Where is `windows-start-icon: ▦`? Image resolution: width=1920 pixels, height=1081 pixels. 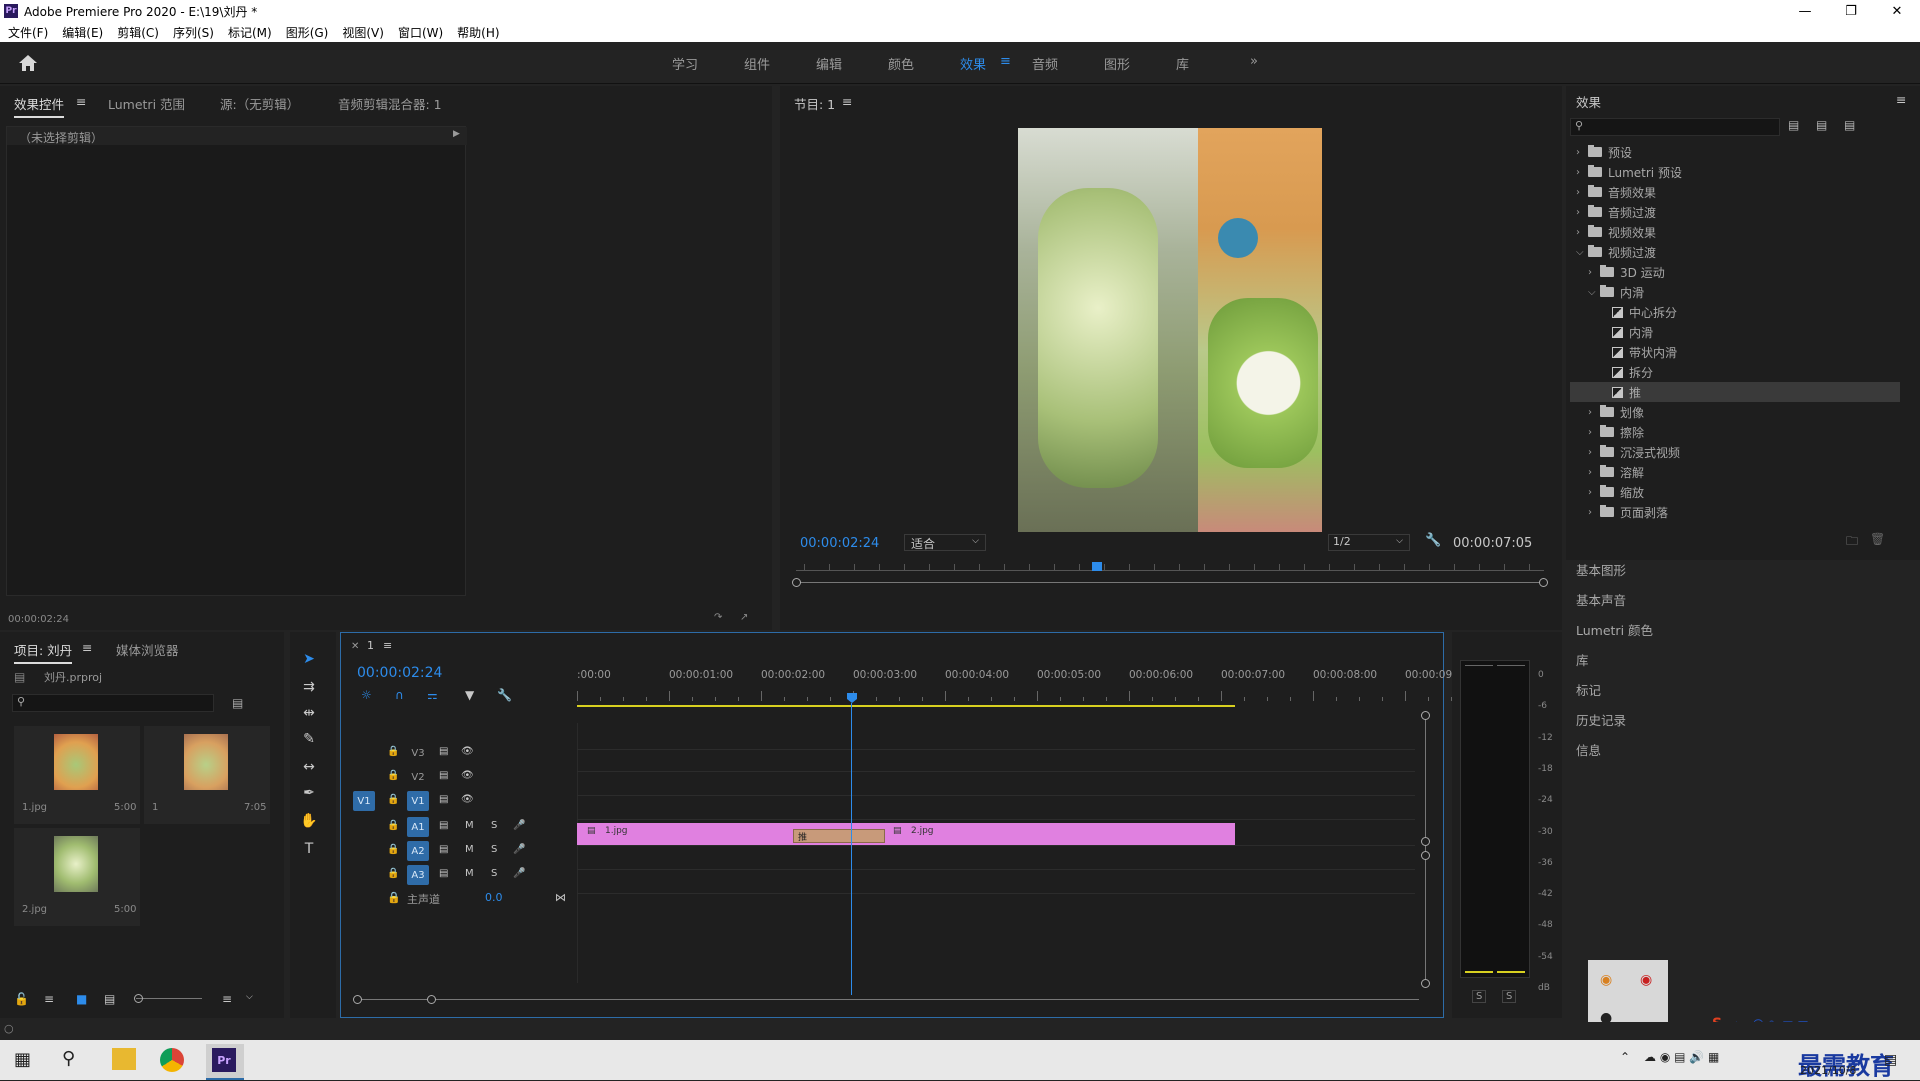 windows-start-icon: ▦ is located at coordinates (22, 1059).